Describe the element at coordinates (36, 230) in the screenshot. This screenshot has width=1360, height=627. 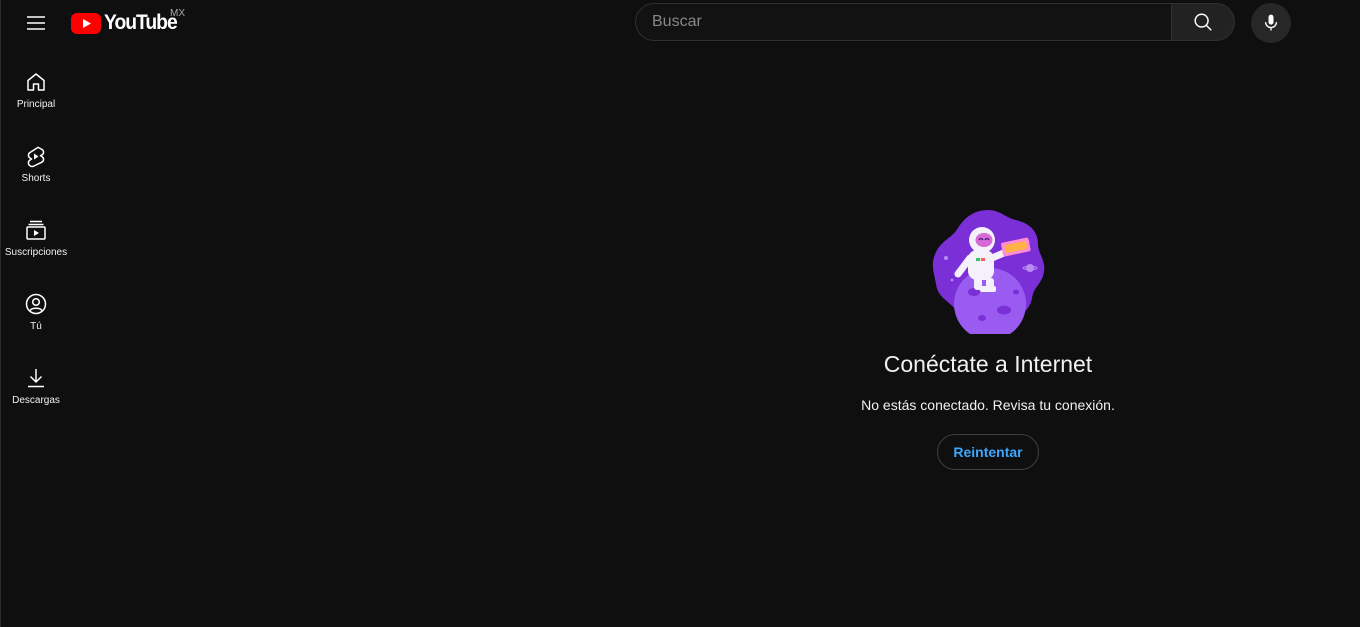
I see `subscriptions-icon` at that location.